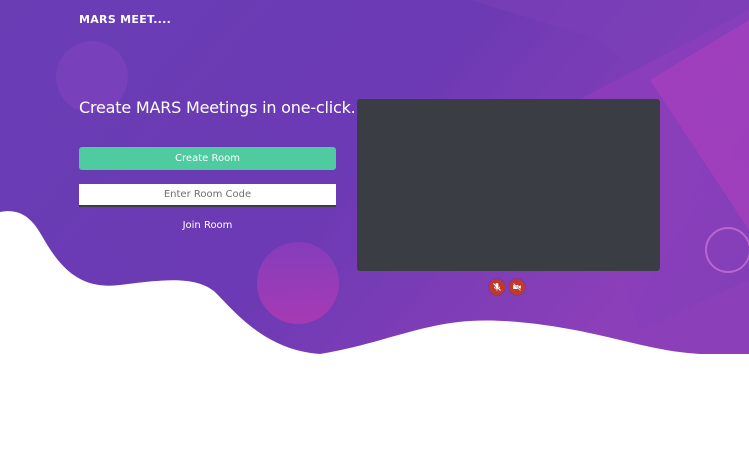 This screenshot has width=749, height=452. Describe the element at coordinates (207, 225) in the screenshot. I see `join-room-button: Join Room` at that location.